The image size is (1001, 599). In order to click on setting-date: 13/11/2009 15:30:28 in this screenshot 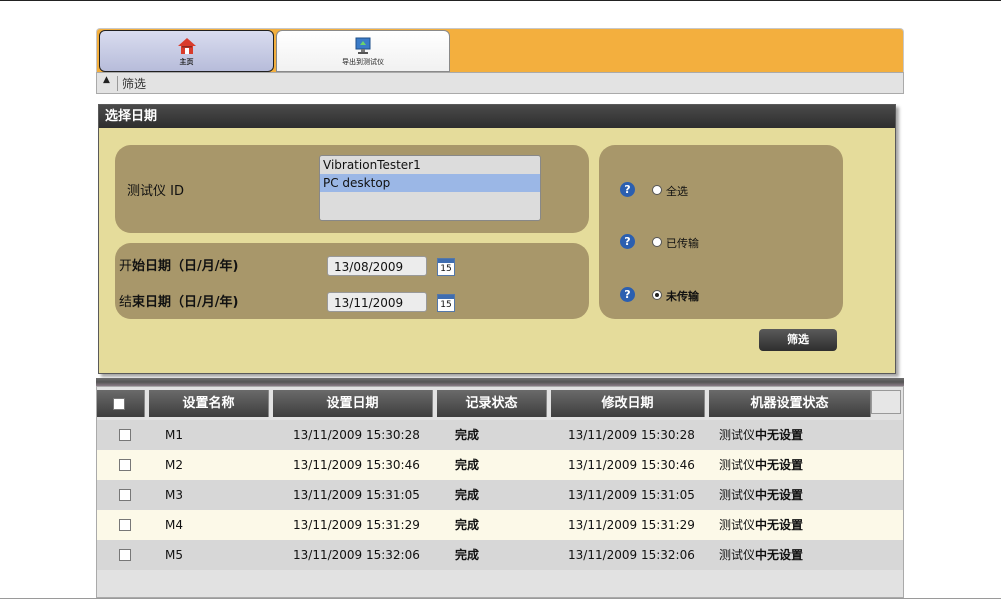, I will do `click(356, 435)`.